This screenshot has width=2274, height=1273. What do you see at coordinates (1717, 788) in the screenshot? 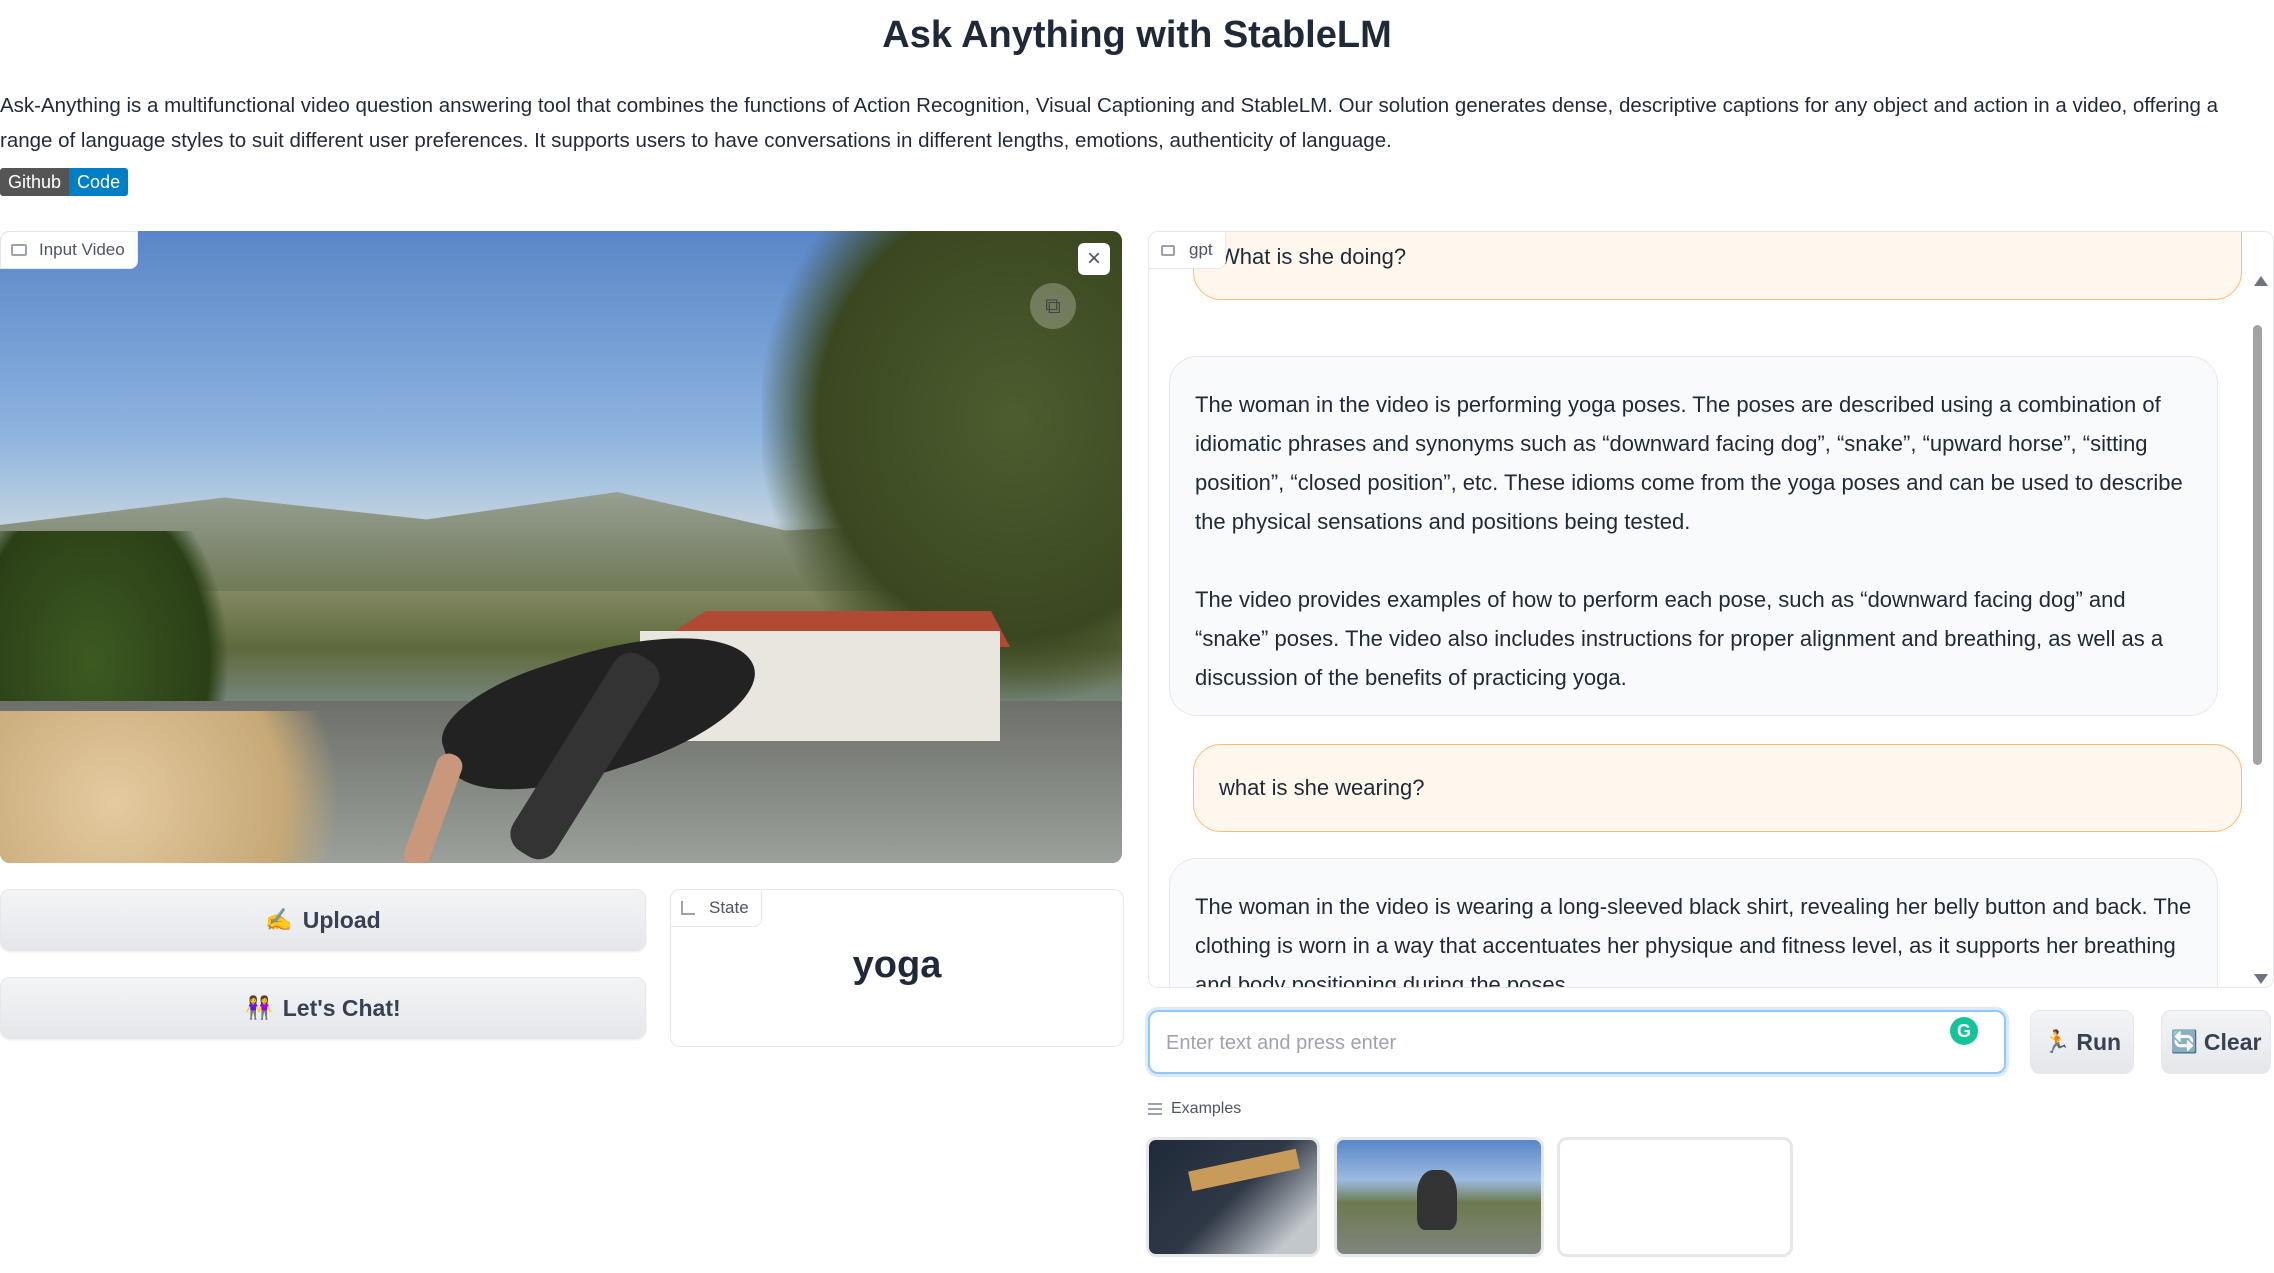
I see `chat-message-user: what is she wearing?` at bounding box center [1717, 788].